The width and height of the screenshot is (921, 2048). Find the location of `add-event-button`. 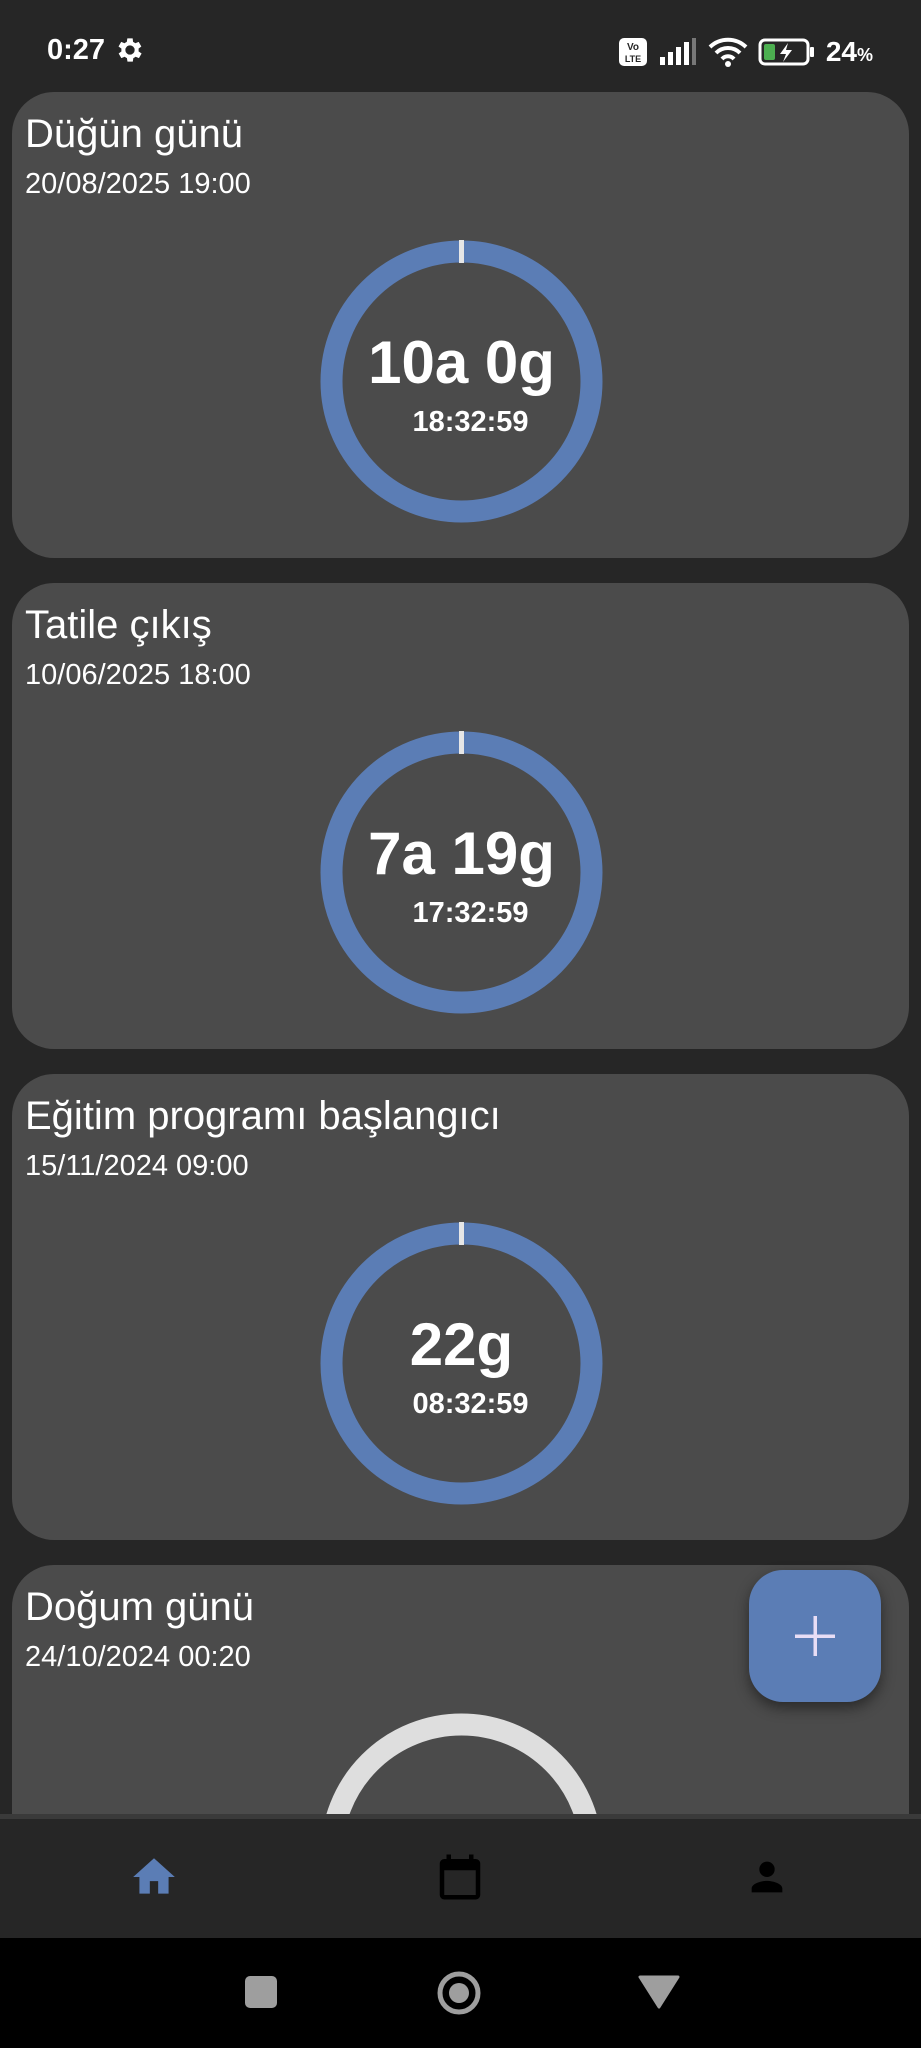

add-event-button is located at coordinates (815, 1636).